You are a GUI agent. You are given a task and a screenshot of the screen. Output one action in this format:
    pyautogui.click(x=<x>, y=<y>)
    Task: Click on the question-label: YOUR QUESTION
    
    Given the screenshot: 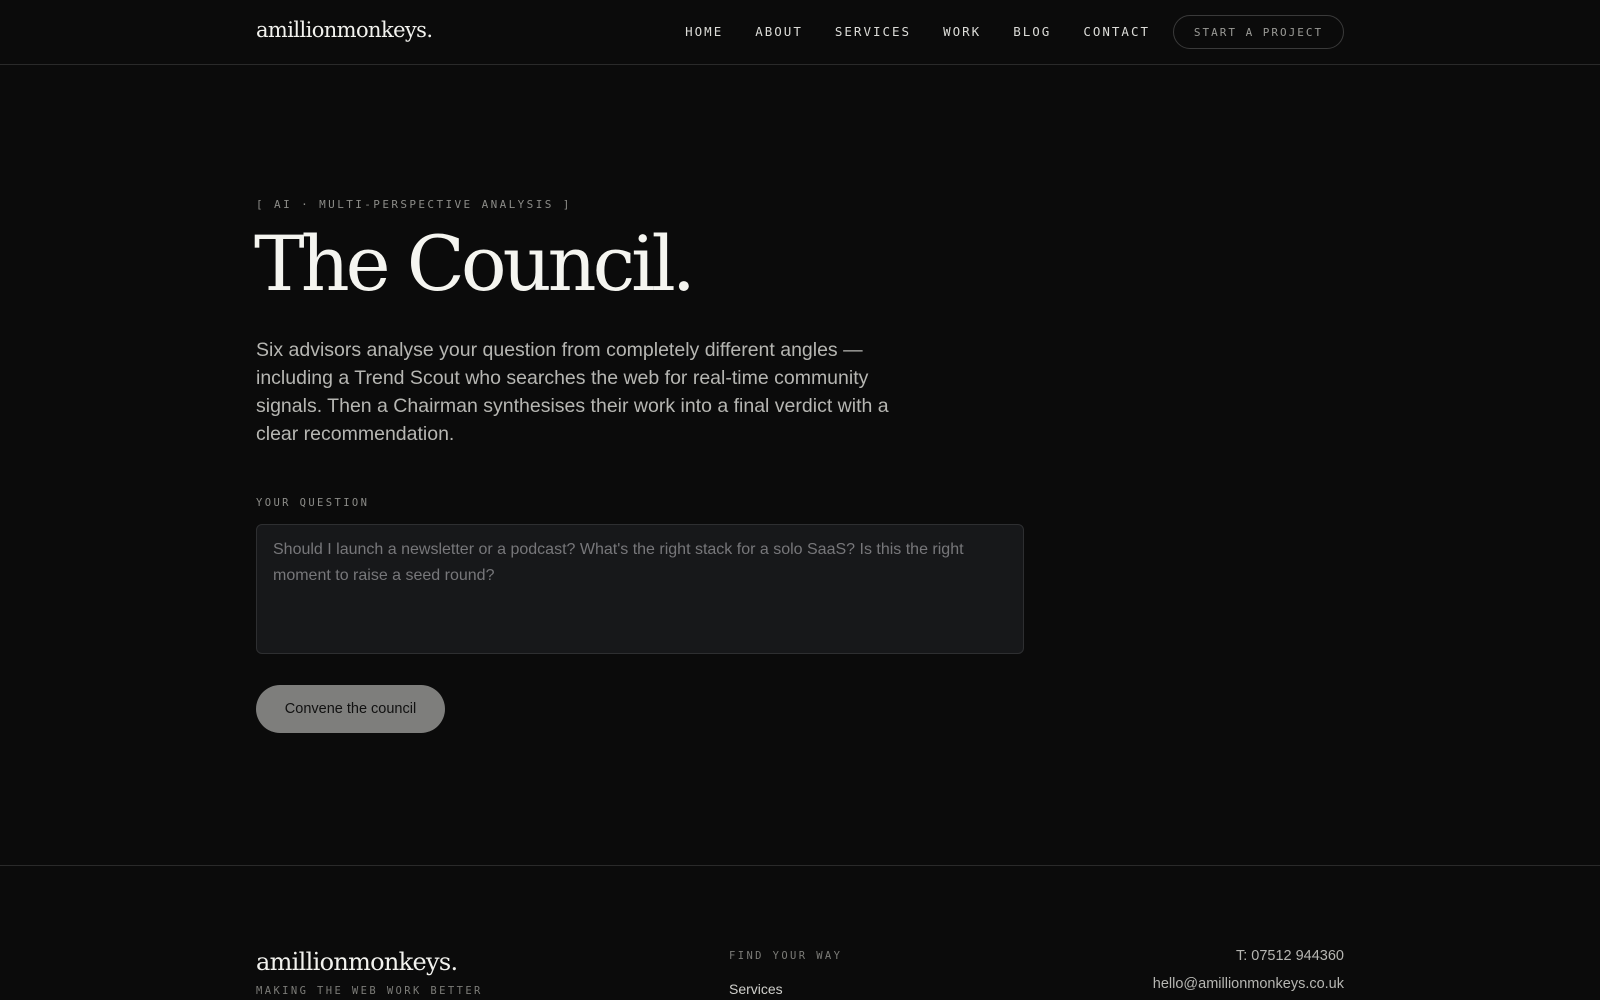 What is the action you would take?
    pyautogui.click(x=313, y=503)
    